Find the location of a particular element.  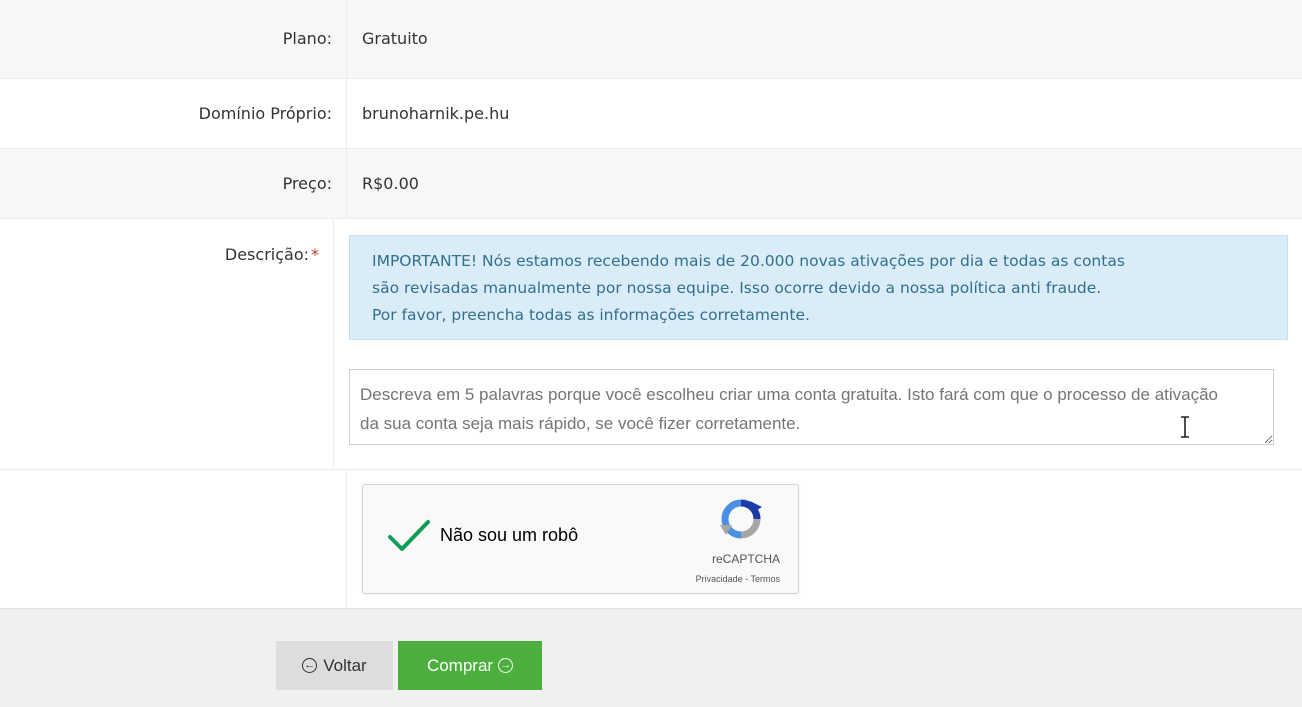

checkmark-icon is located at coordinates (409, 536).